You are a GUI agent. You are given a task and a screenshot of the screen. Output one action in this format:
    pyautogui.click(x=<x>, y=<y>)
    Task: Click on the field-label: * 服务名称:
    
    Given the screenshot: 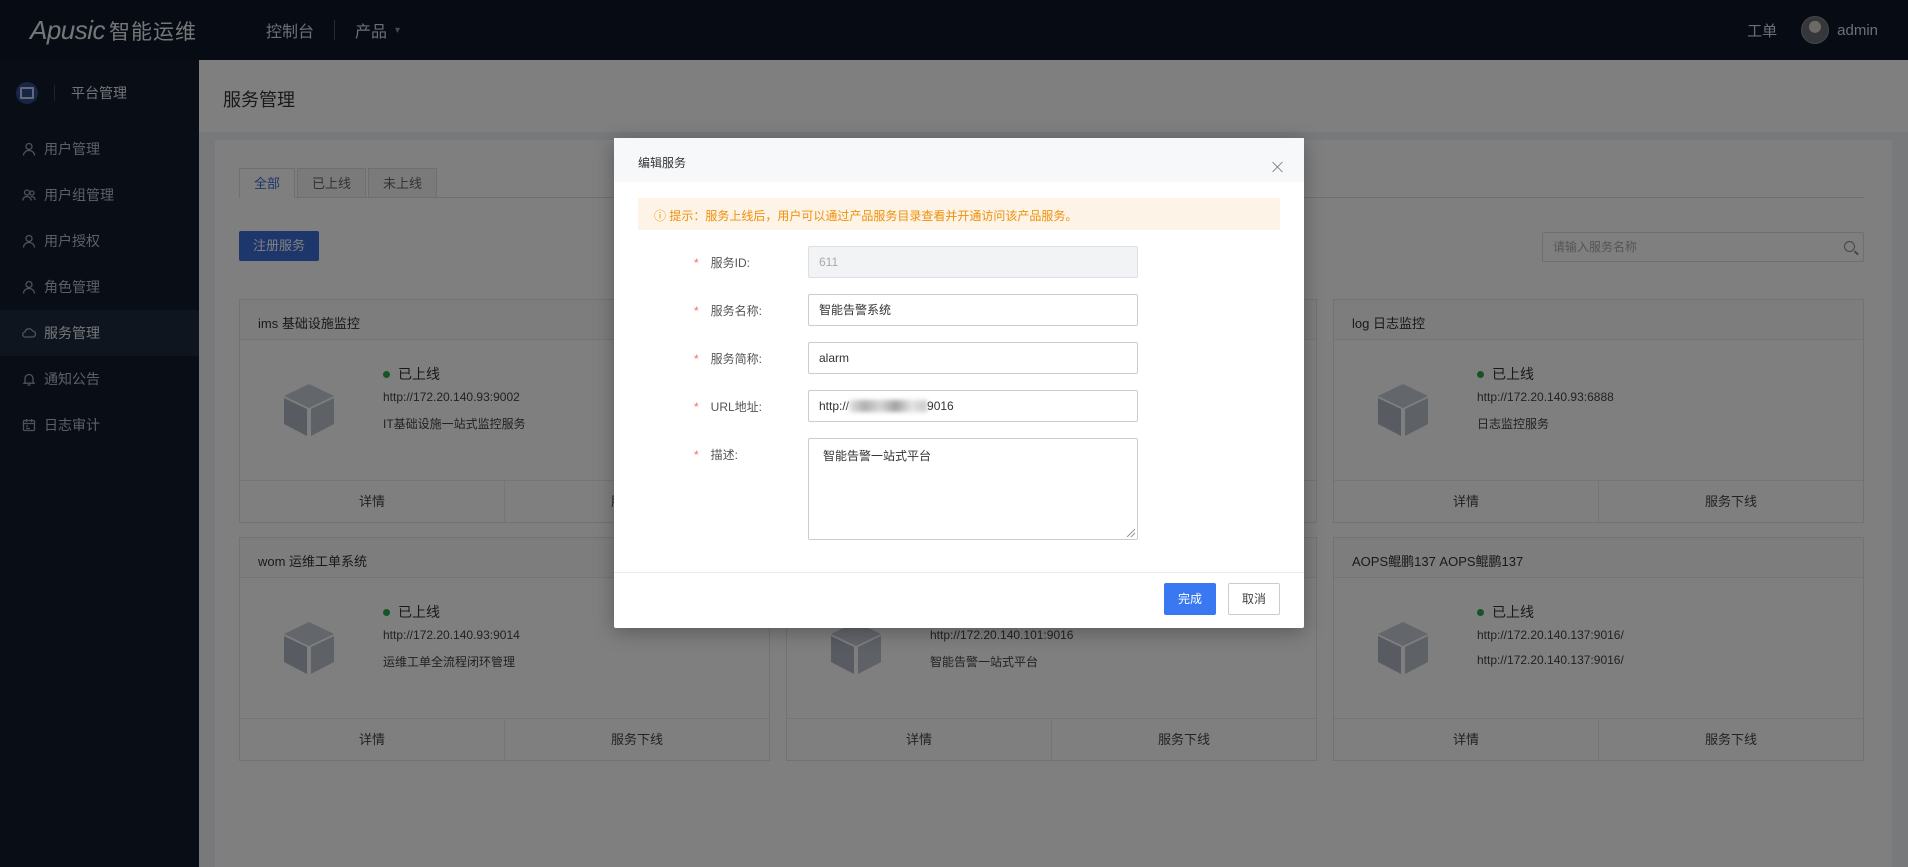 What is the action you would take?
    pyautogui.click(x=728, y=310)
    